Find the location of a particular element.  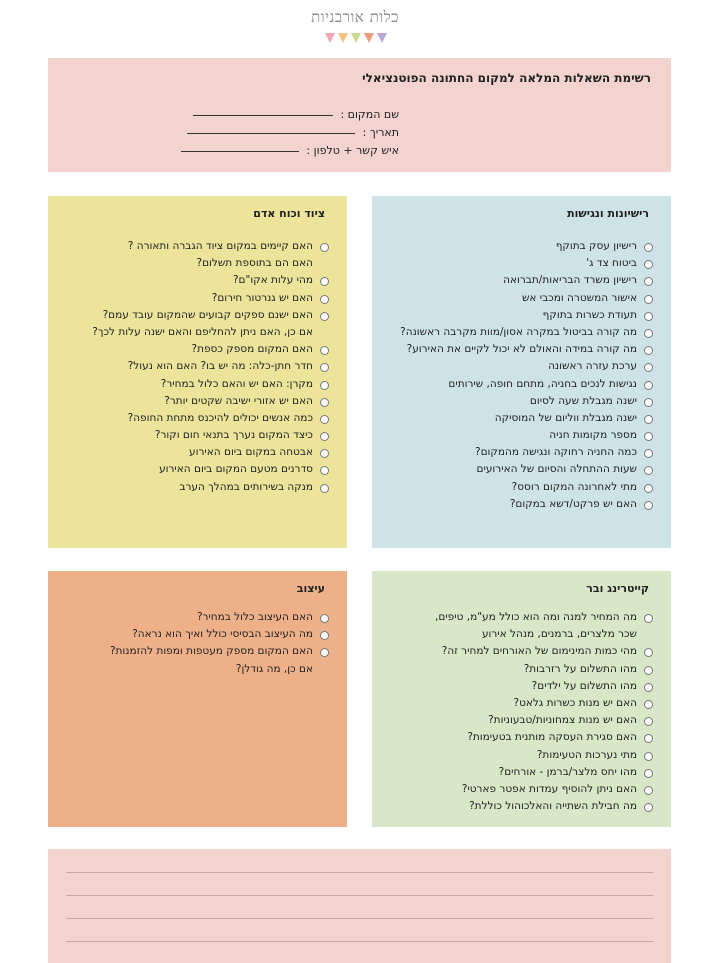

date-field: תאריך : is located at coordinates (293, 132).